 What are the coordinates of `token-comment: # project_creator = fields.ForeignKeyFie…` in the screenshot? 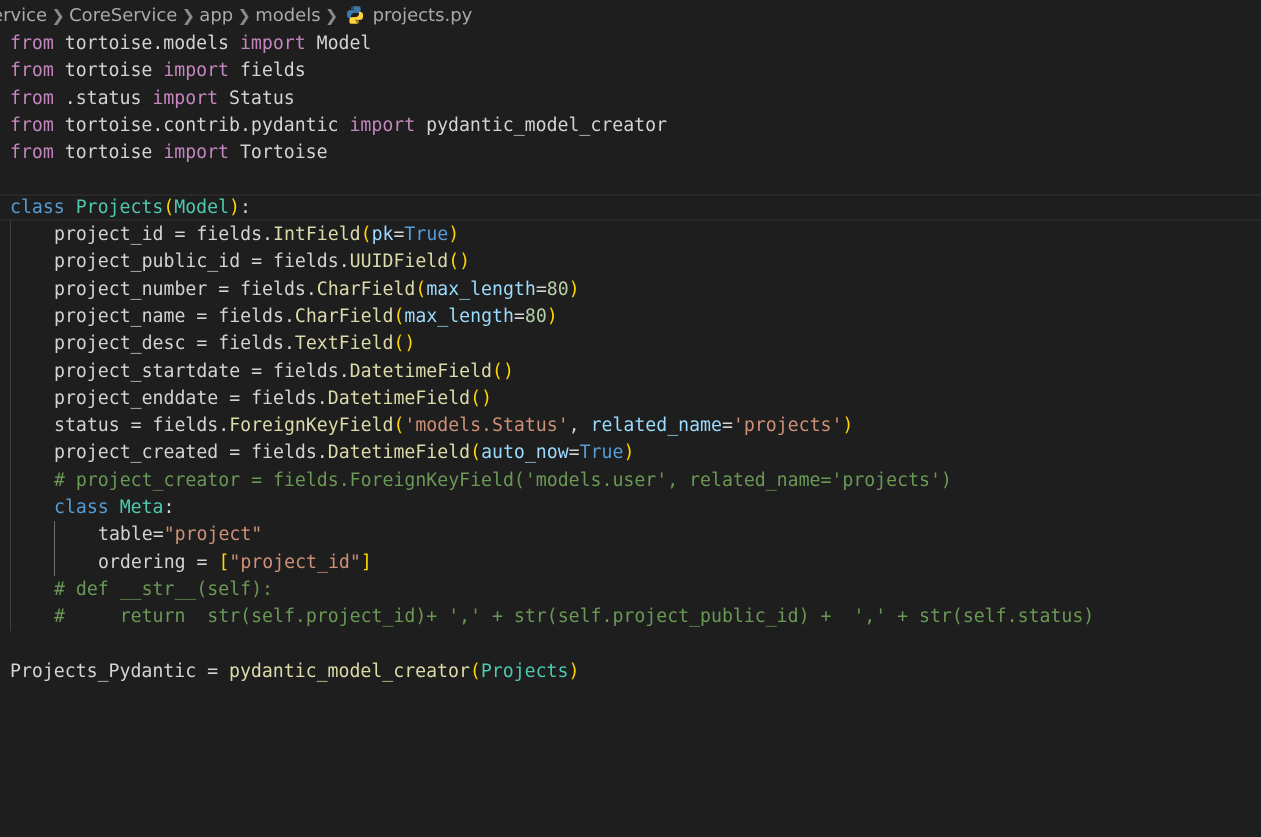 It's located at (503, 480).